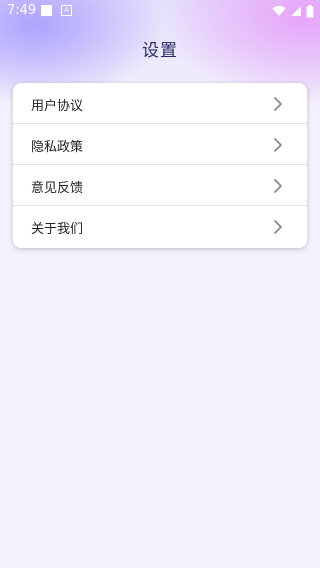  Describe the element at coordinates (310, 10) in the screenshot. I see `battery-icon` at that location.